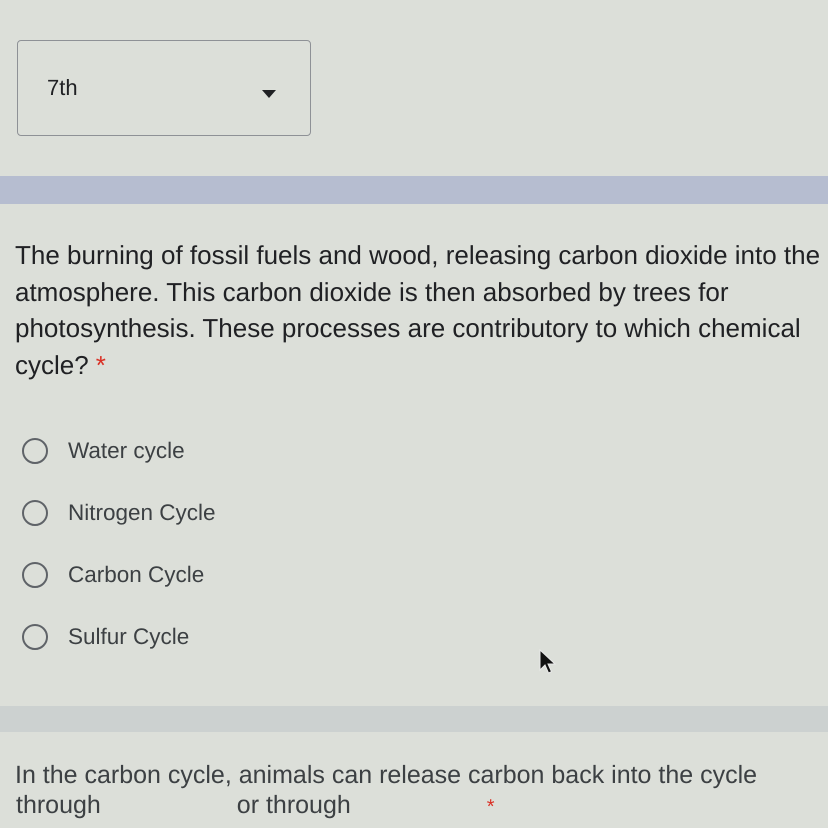 The width and height of the screenshot is (828, 828). What do you see at coordinates (129, 637) in the screenshot?
I see `option-label: Sulfur Cycle` at bounding box center [129, 637].